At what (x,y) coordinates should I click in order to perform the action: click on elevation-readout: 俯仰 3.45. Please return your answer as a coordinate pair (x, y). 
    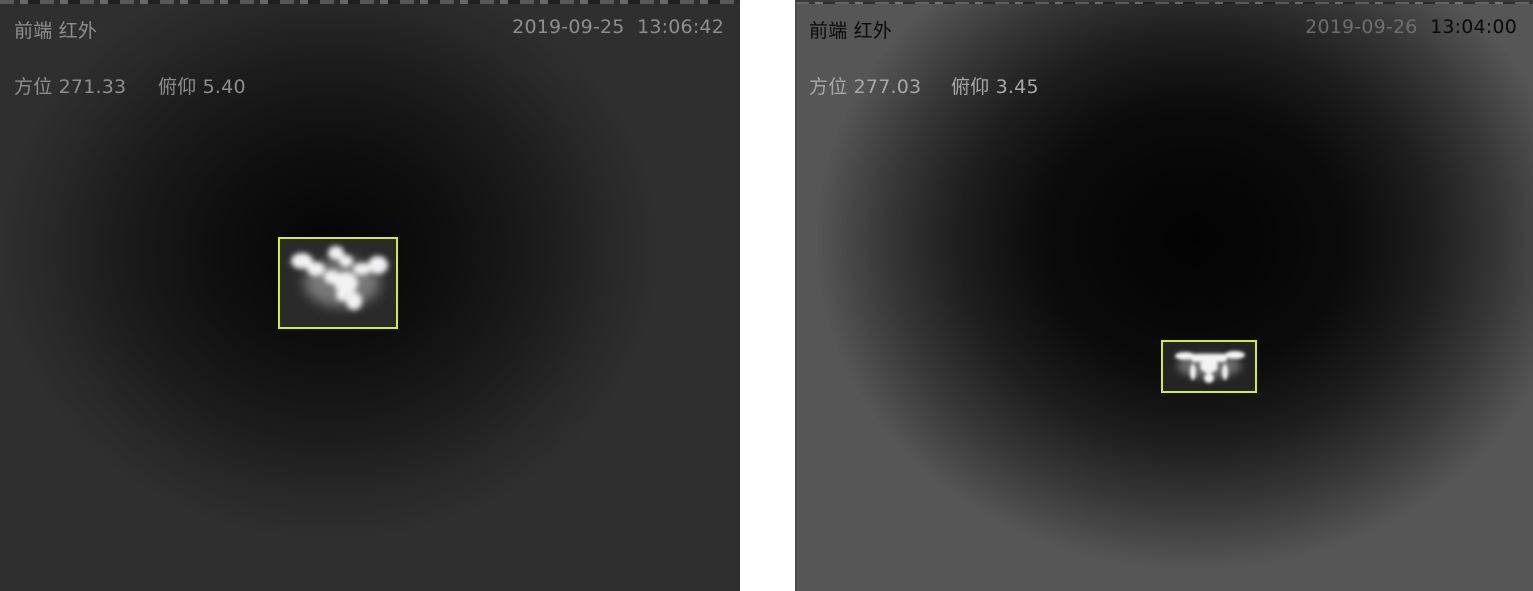
    Looking at the image, I should click on (995, 87).